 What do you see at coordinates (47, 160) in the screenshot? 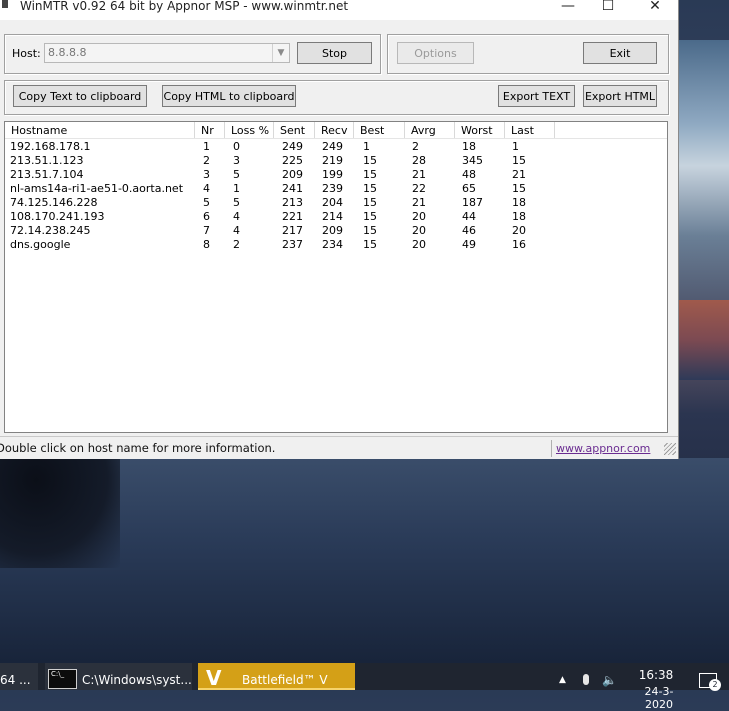
I see `cell-hostname: 213.51.1.123` at bounding box center [47, 160].